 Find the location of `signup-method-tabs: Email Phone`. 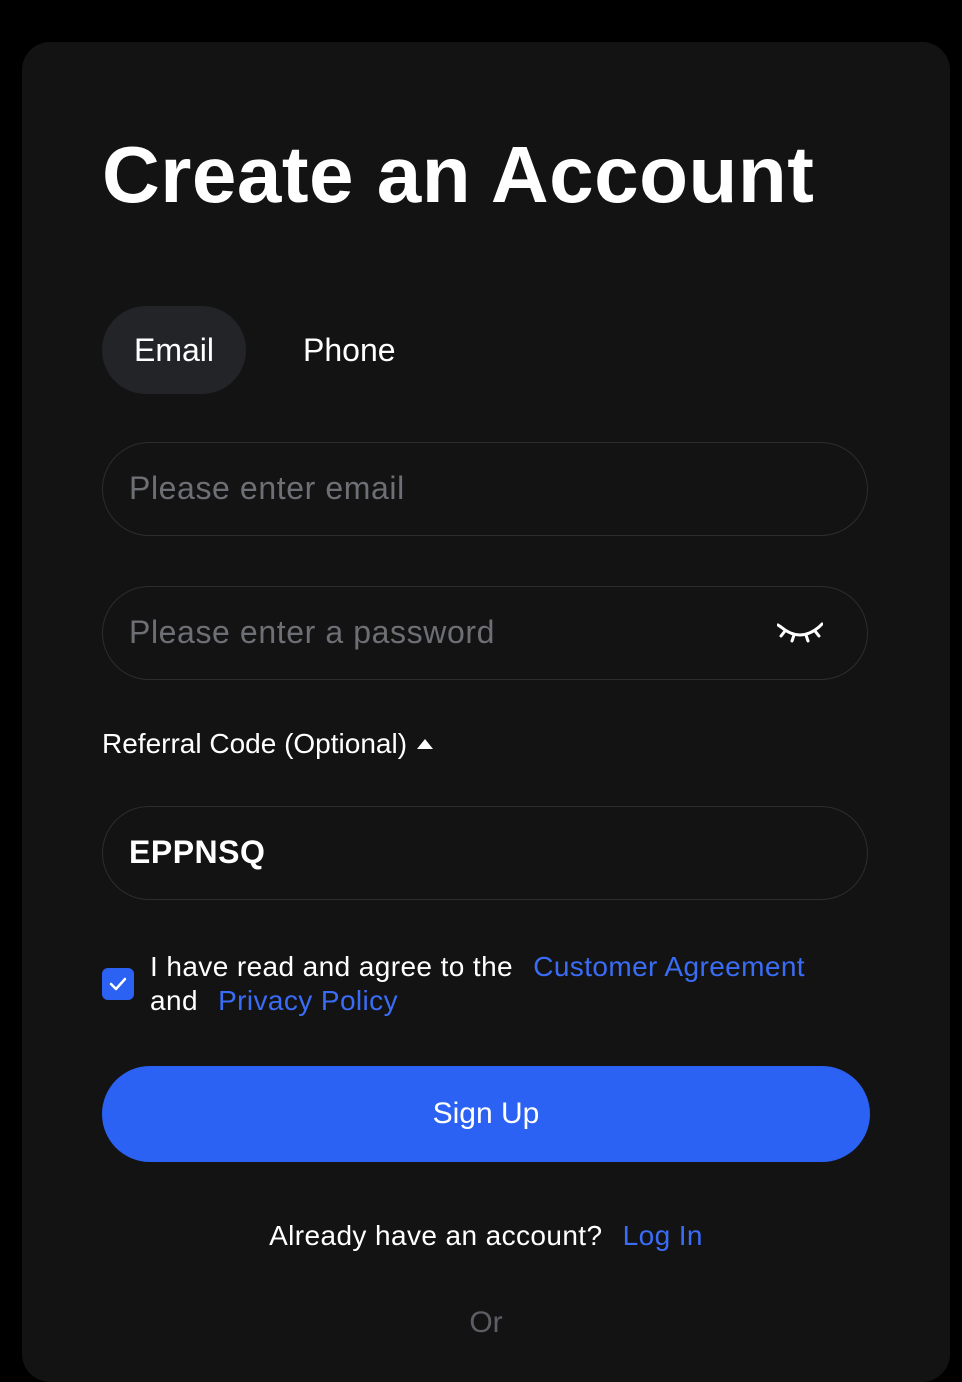

signup-method-tabs: Email Phone is located at coordinates (267, 350).